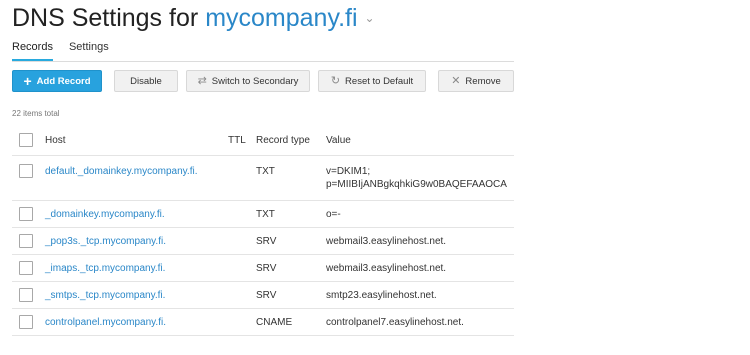 This screenshot has width=750, height=355. I want to click on value-cell: v=DKIM1; p=MIIBIjANBgkqhkiG9w0BAQEFAAOCA, so click(420, 178).